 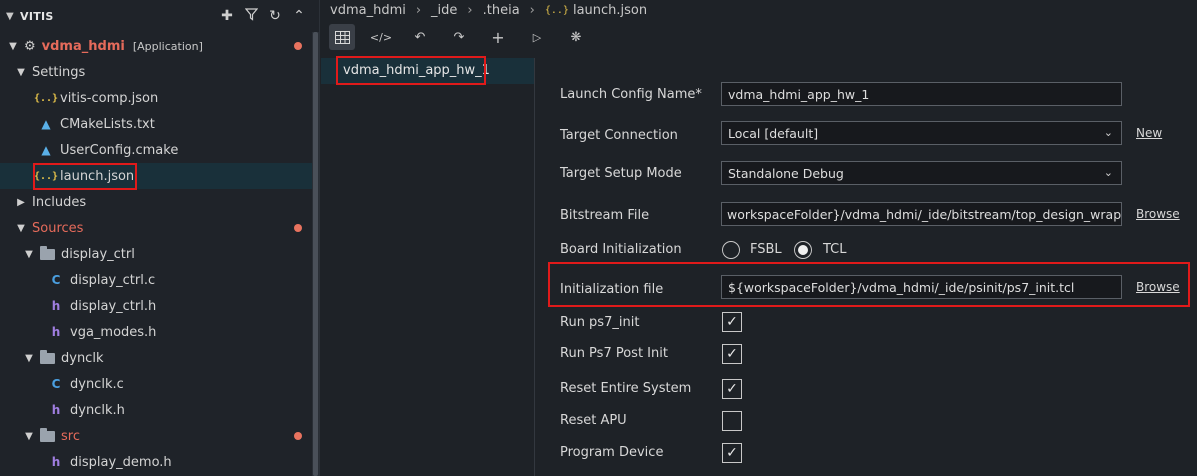 I want to click on tree-item-dynclk-h: h dynclk.h, so click(x=156, y=410).